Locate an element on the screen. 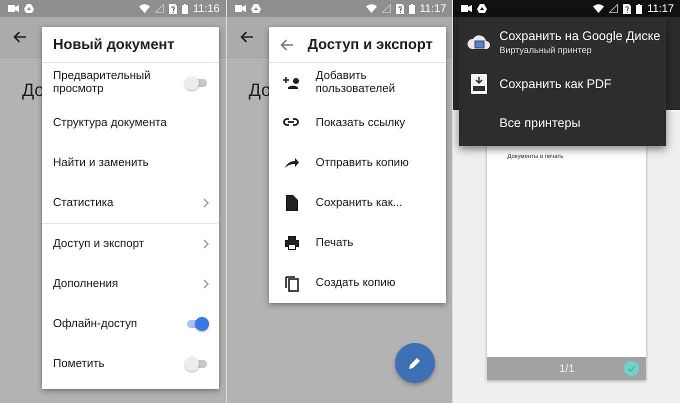 The image size is (680, 403). cloud-printer-icon is located at coordinates (479, 42).